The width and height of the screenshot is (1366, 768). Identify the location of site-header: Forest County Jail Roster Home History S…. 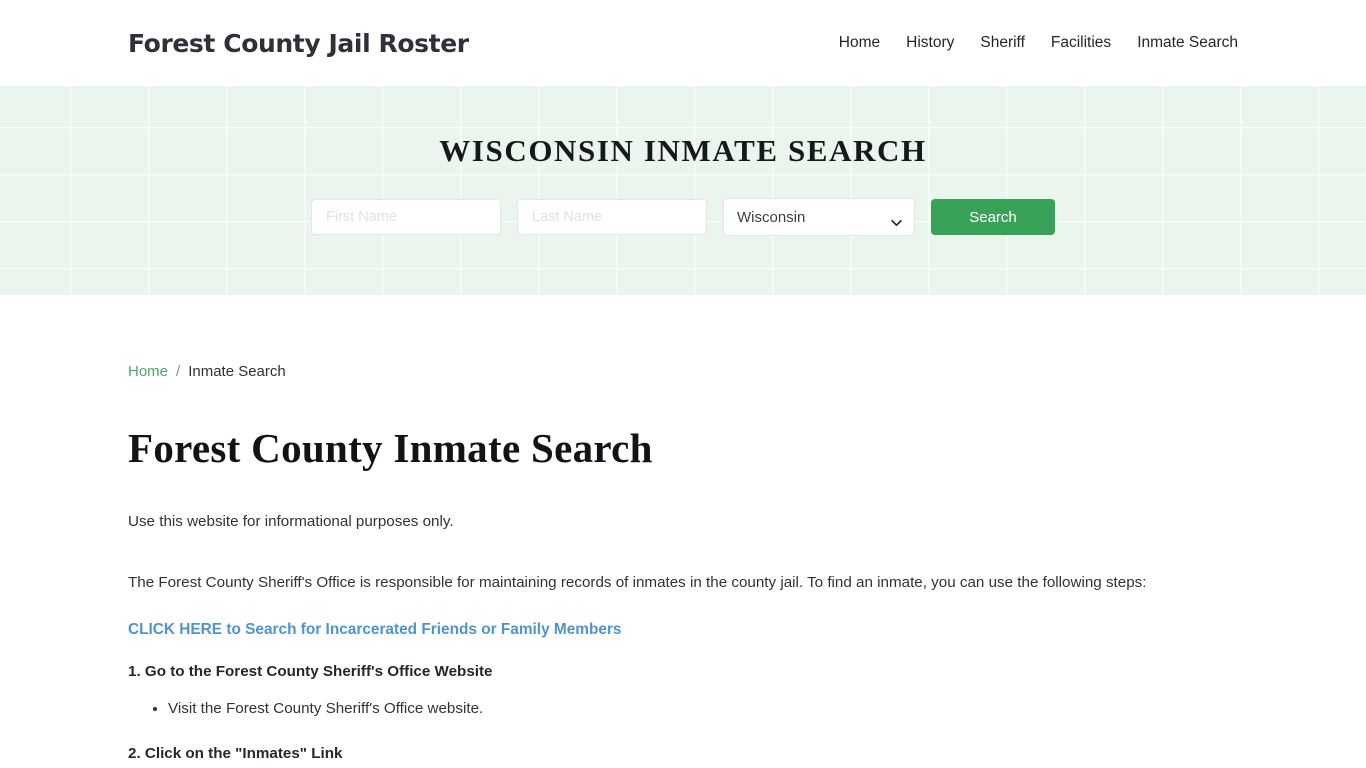
(683, 43).